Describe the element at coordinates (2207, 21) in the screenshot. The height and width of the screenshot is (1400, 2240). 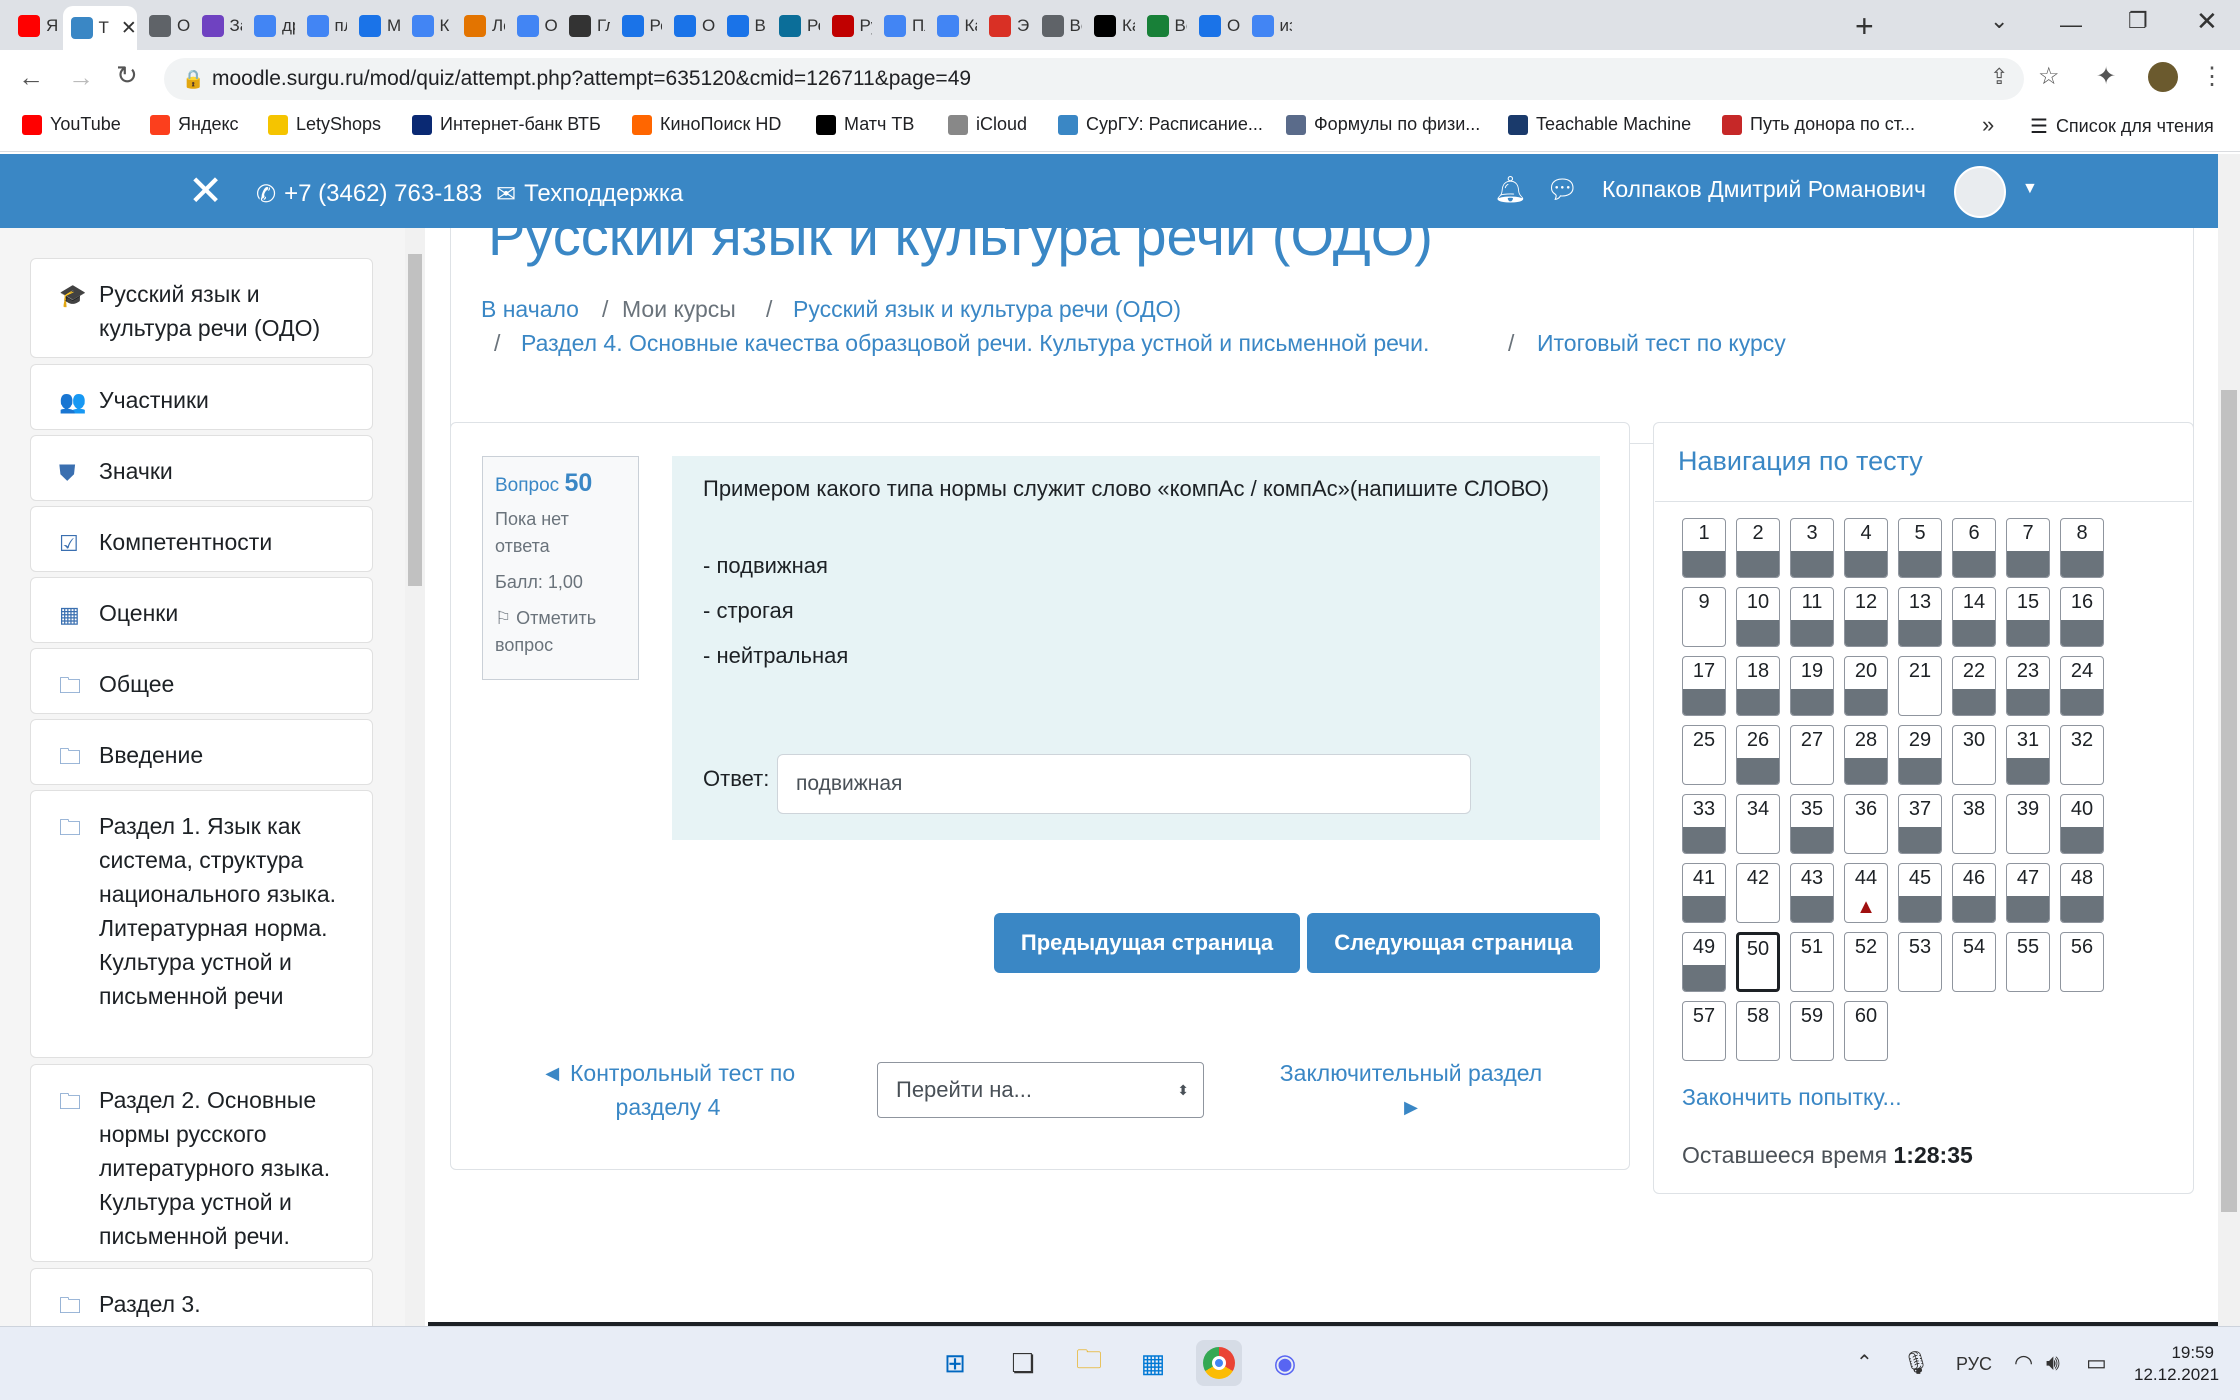
I see `close-window-icon: ✕` at that location.